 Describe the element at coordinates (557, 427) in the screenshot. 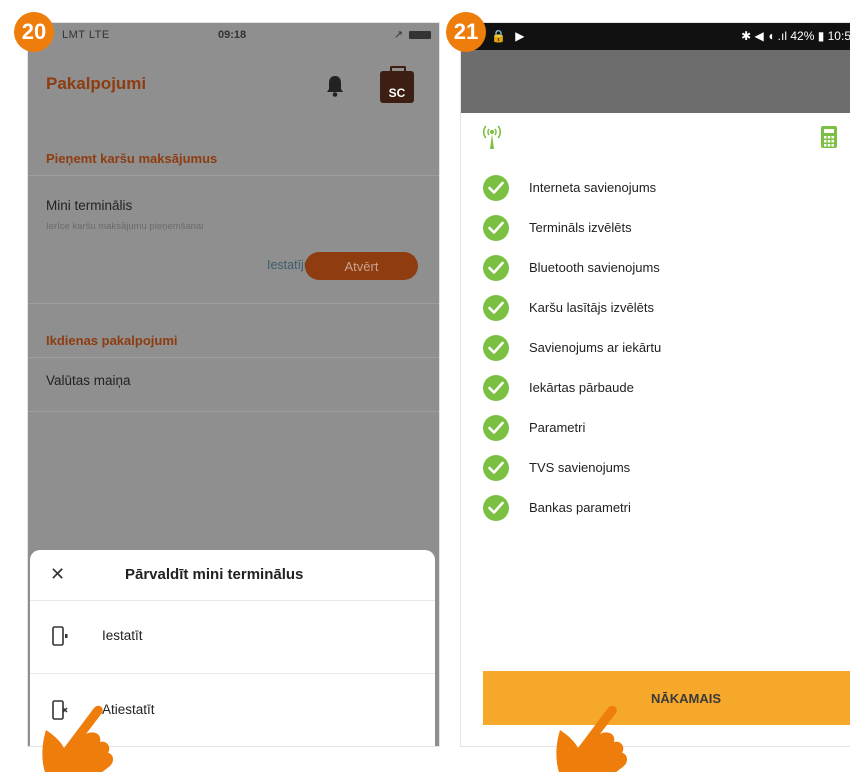

I see `check-item-label: Parametri` at that location.